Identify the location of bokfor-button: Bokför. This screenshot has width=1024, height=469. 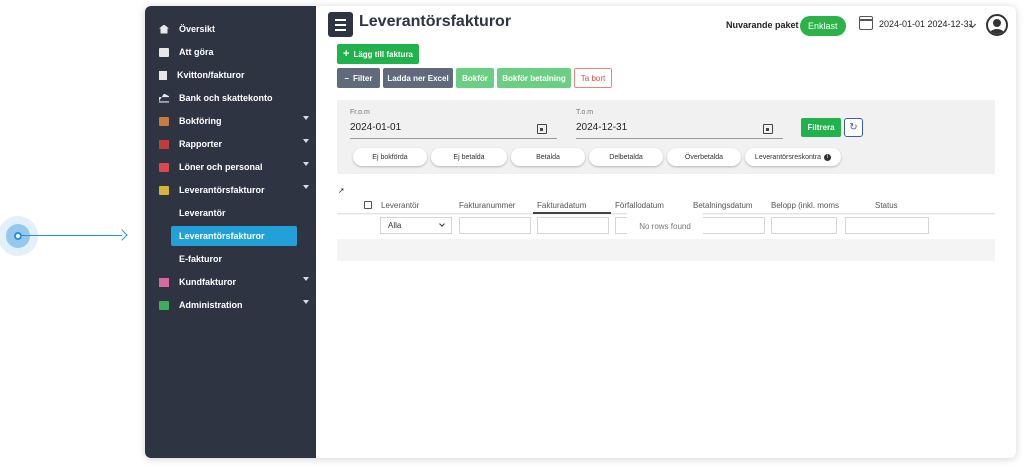
(475, 78).